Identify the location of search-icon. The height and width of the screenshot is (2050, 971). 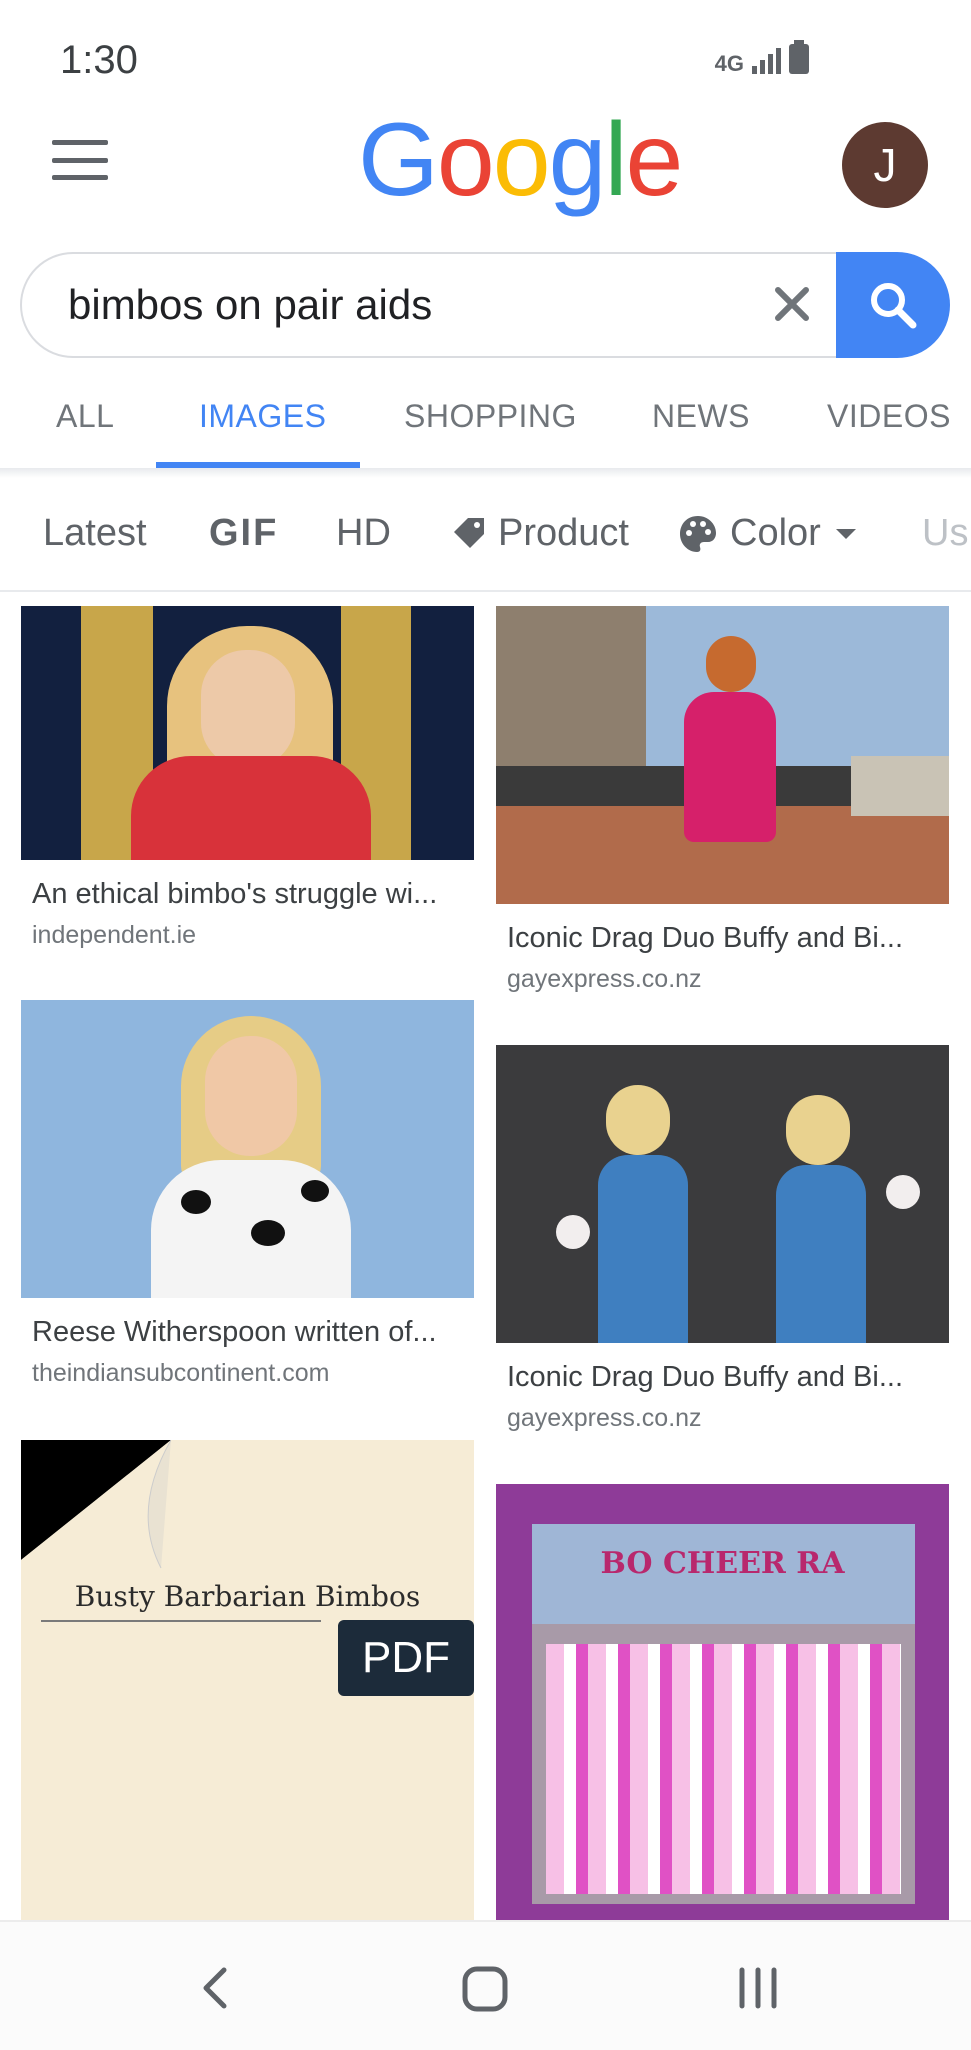
(894, 306).